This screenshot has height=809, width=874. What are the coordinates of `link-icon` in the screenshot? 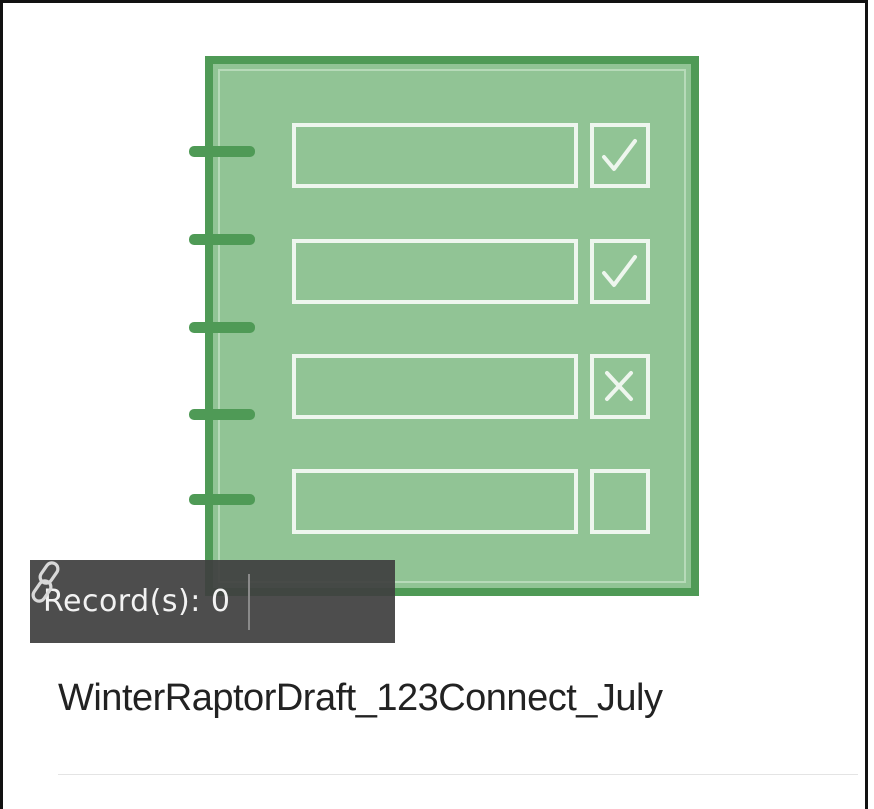 It's located at (170, 593).